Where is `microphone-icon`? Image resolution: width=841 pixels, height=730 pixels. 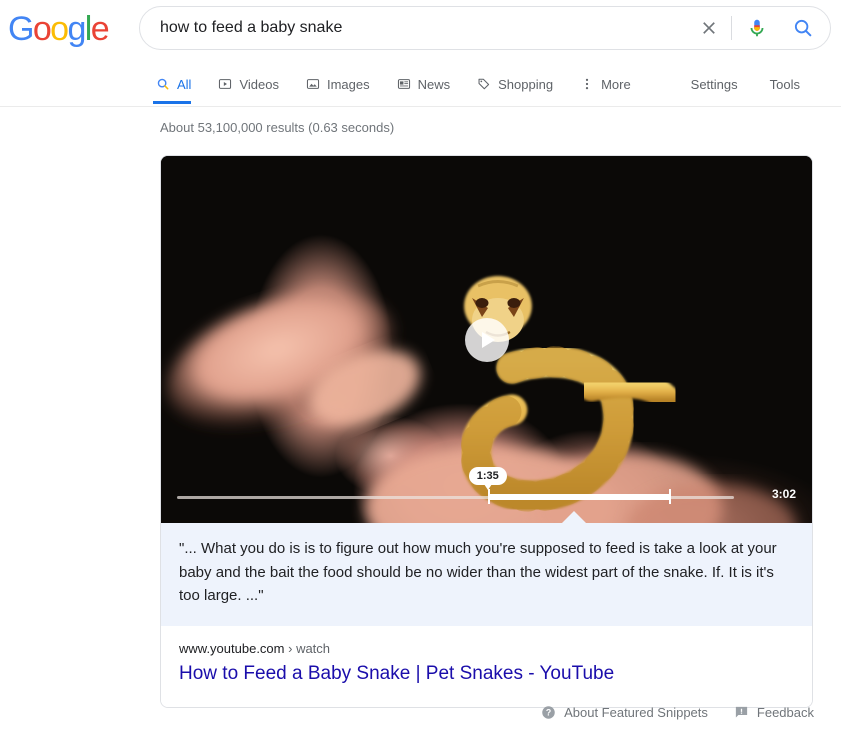
microphone-icon is located at coordinates (757, 28).